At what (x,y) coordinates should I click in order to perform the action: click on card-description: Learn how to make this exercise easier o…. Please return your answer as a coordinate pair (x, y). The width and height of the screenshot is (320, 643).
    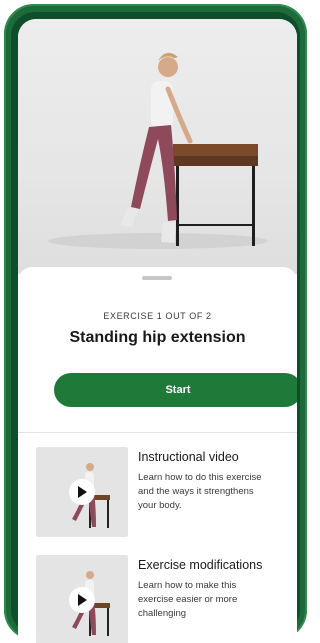
    Looking at the image, I should click on (188, 599).